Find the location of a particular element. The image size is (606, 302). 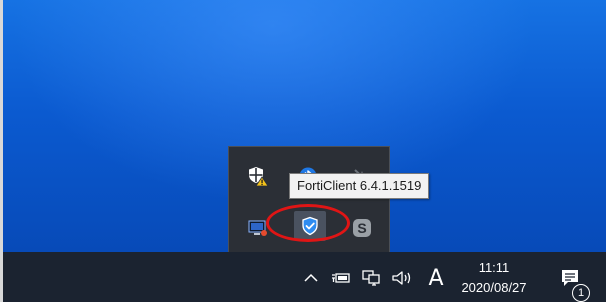

speaker-volume-icon is located at coordinates (401, 278).